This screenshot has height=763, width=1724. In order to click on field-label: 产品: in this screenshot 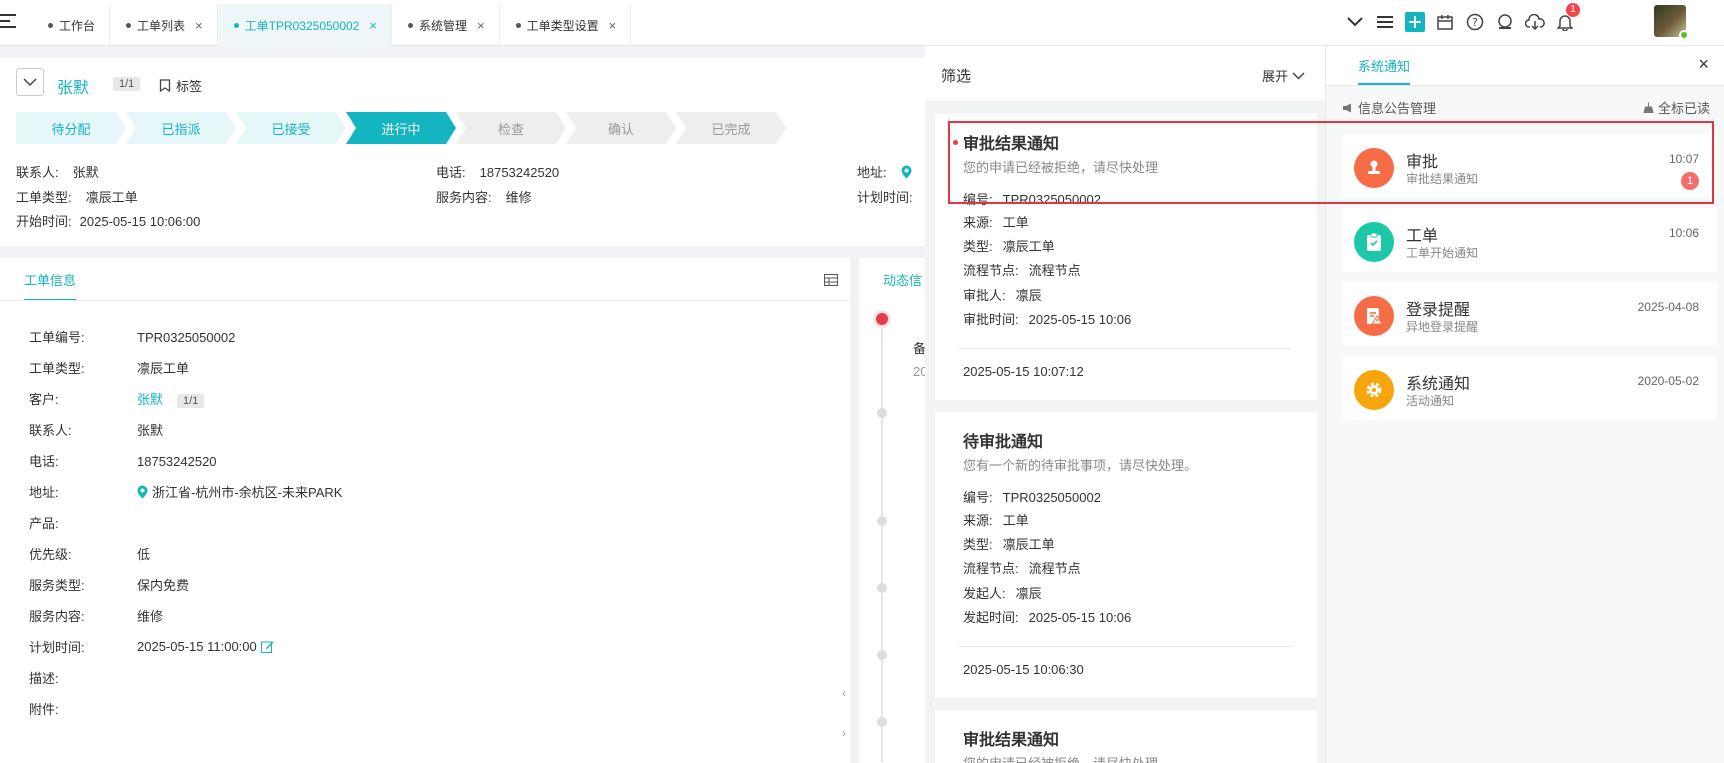, I will do `click(44, 523)`.